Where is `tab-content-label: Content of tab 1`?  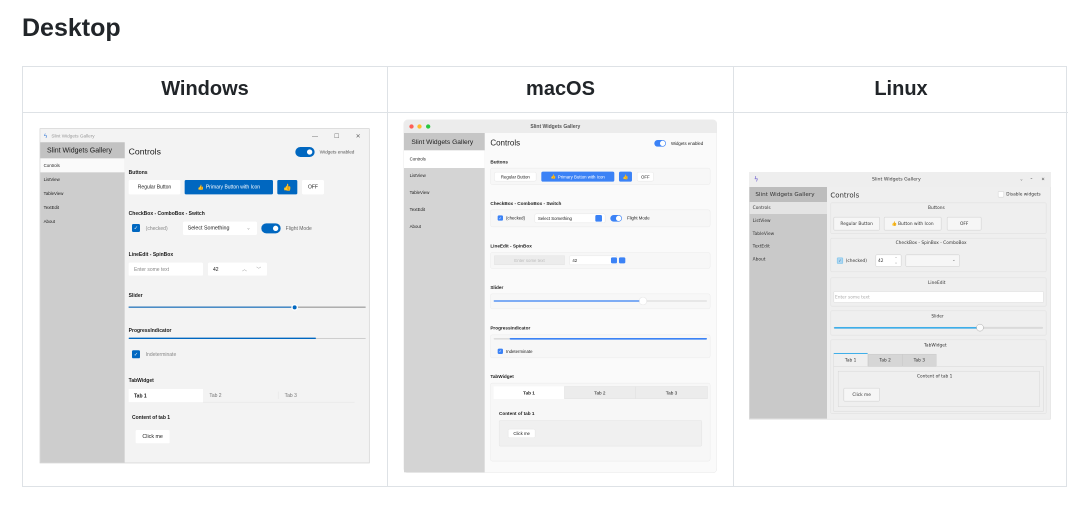
tab-content-label: Content of tab 1 is located at coordinates (516, 413).